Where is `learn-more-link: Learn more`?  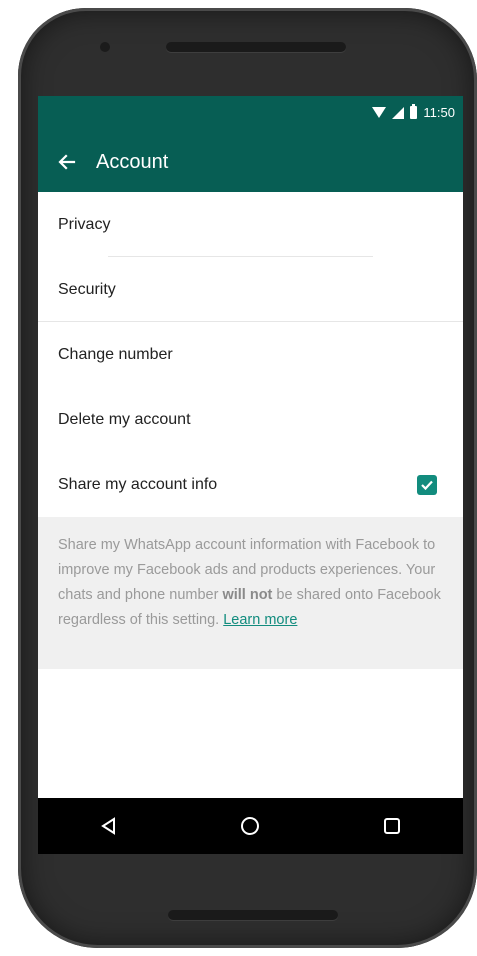 learn-more-link: Learn more is located at coordinates (260, 620).